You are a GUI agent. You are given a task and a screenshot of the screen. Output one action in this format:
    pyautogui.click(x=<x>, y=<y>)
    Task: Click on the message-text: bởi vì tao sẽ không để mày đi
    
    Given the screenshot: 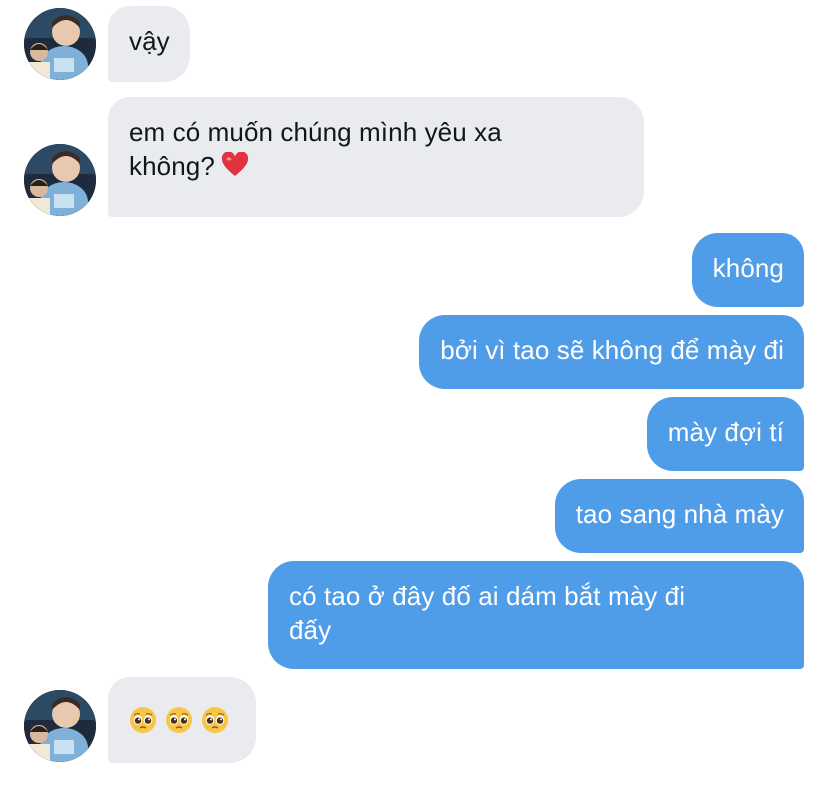 What is the action you would take?
    pyautogui.click(x=612, y=350)
    